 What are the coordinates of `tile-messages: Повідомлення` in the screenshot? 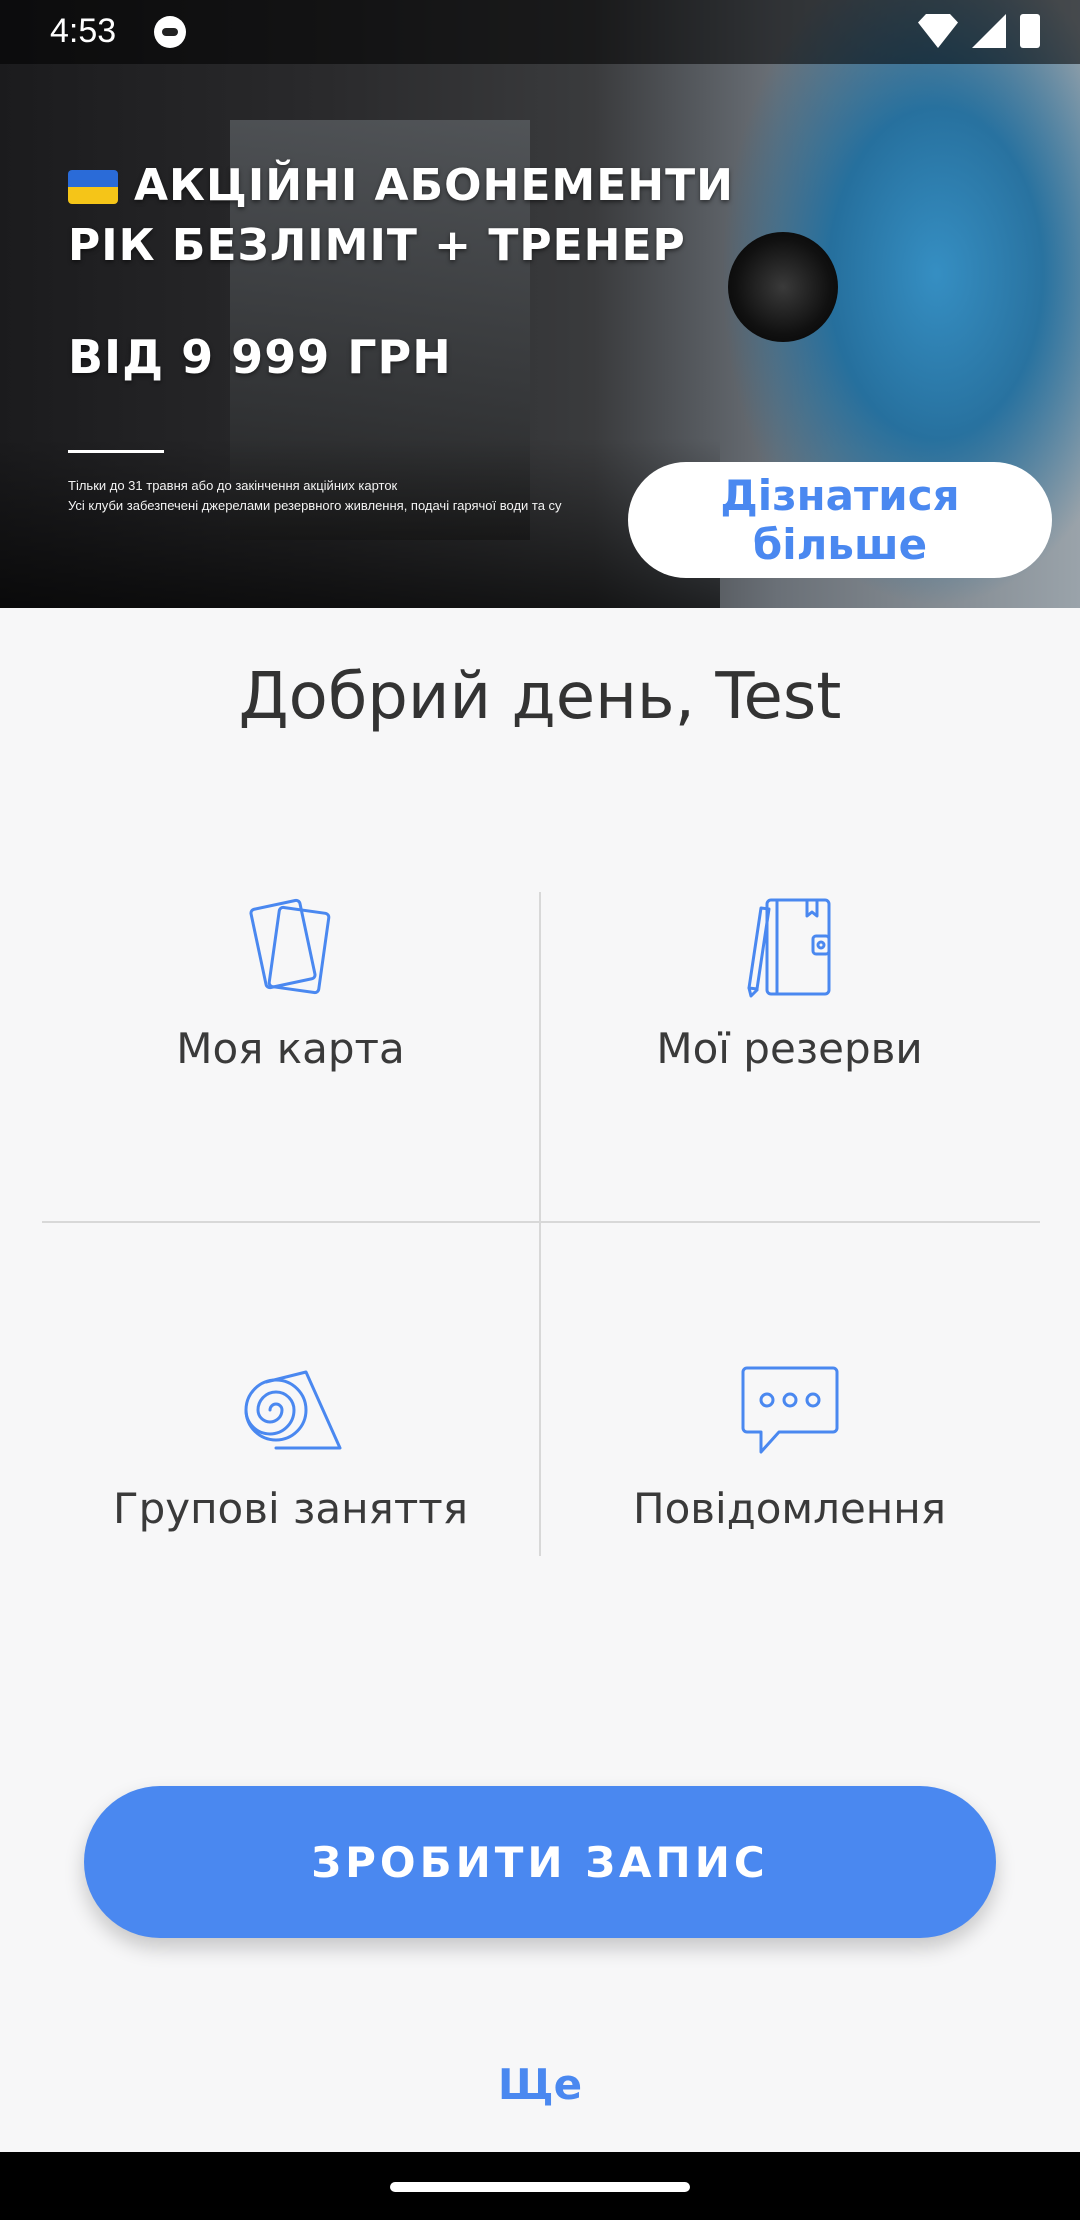 It's located at (789, 1454).